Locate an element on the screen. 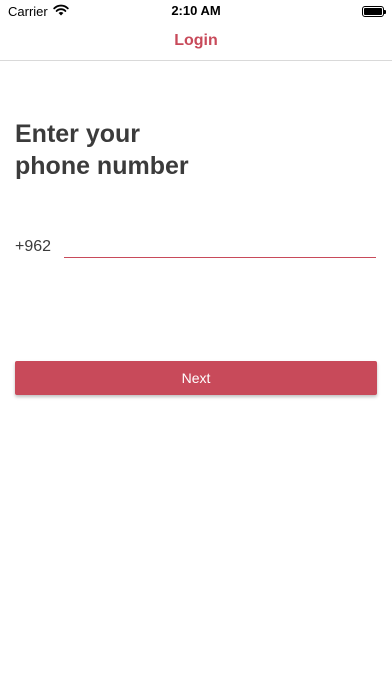  country-code-label: +962 is located at coordinates (33, 247).